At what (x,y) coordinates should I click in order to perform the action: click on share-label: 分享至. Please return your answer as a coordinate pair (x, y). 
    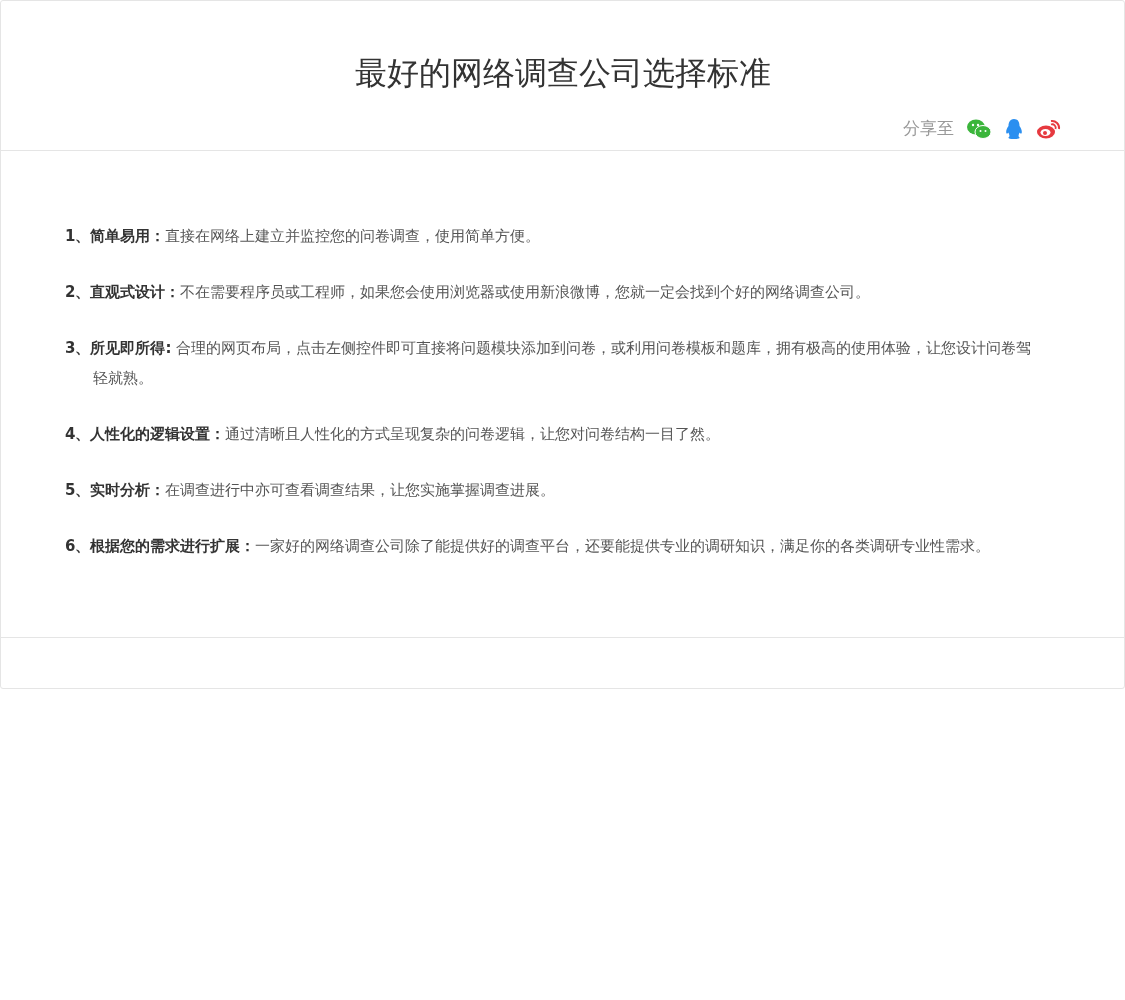
    Looking at the image, I should click on (928, 128).